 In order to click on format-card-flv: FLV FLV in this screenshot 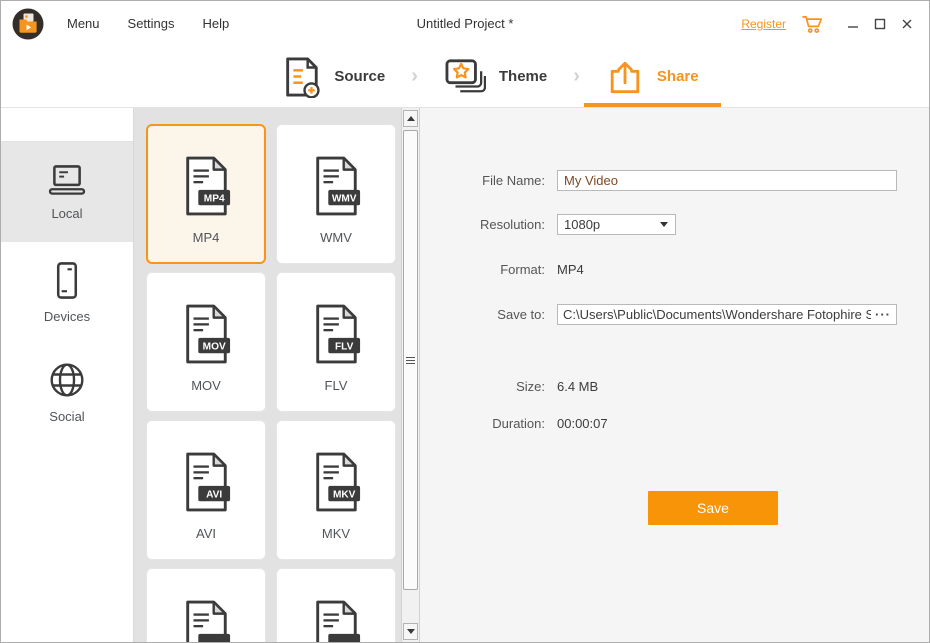, I will do `click(336, 342)`.